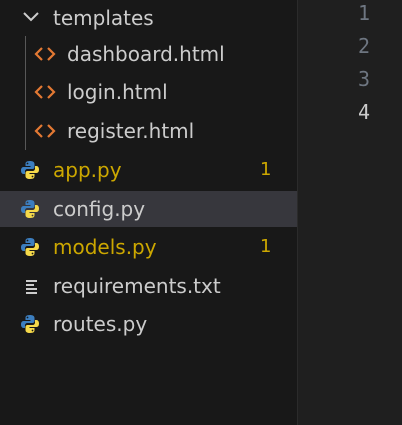 The height and width of the screenshot is (425, 402). Describe the element at coordinates (31, 17) in the screenshot. I see `chevron-down-icon` at that location.